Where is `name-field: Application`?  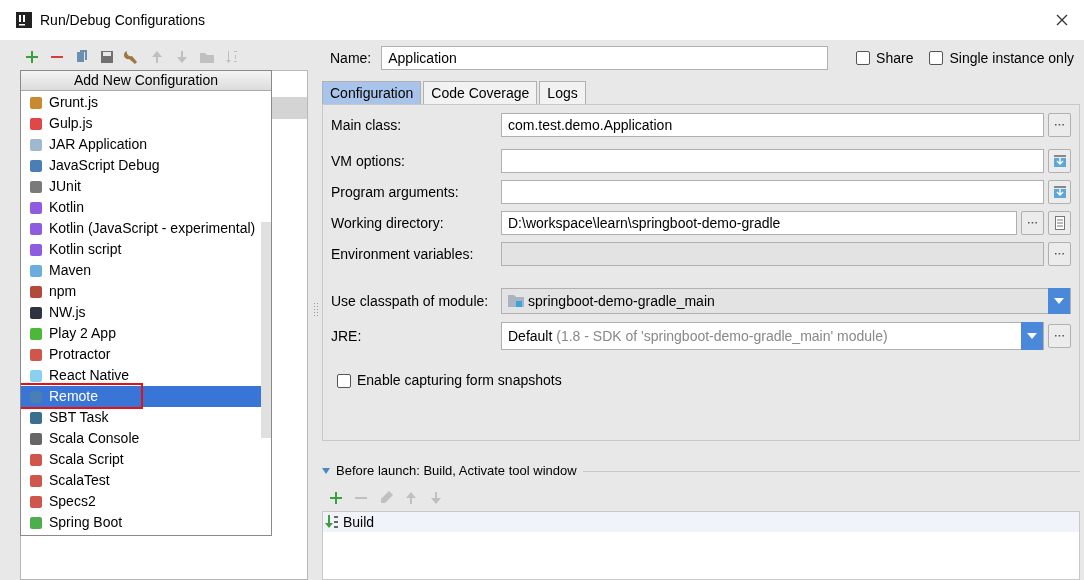
name-field: Application is located at coordinates (605, 58).